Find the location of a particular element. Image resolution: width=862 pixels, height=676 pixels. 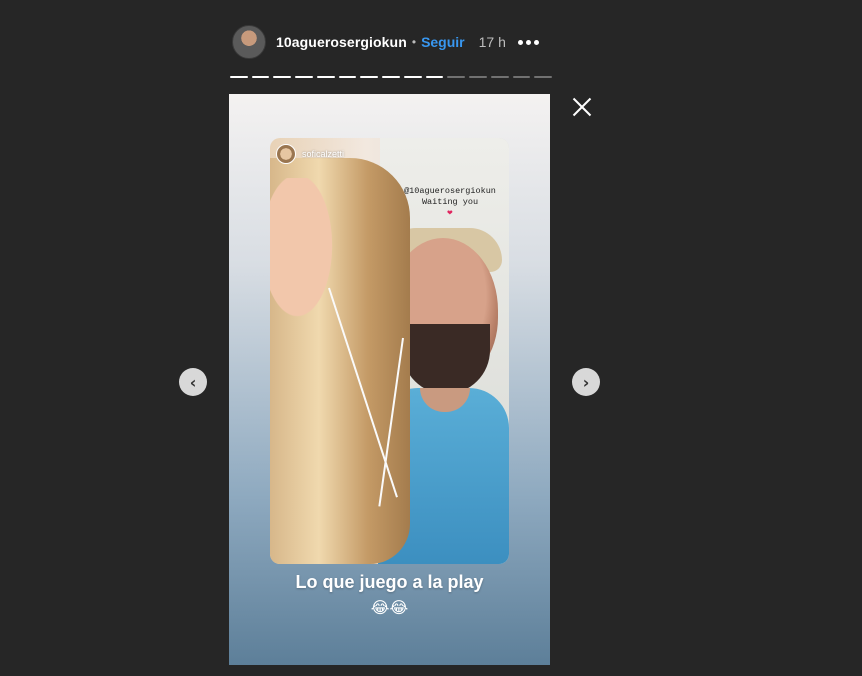

shared-story-avatar is located at coordinates (286, 154).